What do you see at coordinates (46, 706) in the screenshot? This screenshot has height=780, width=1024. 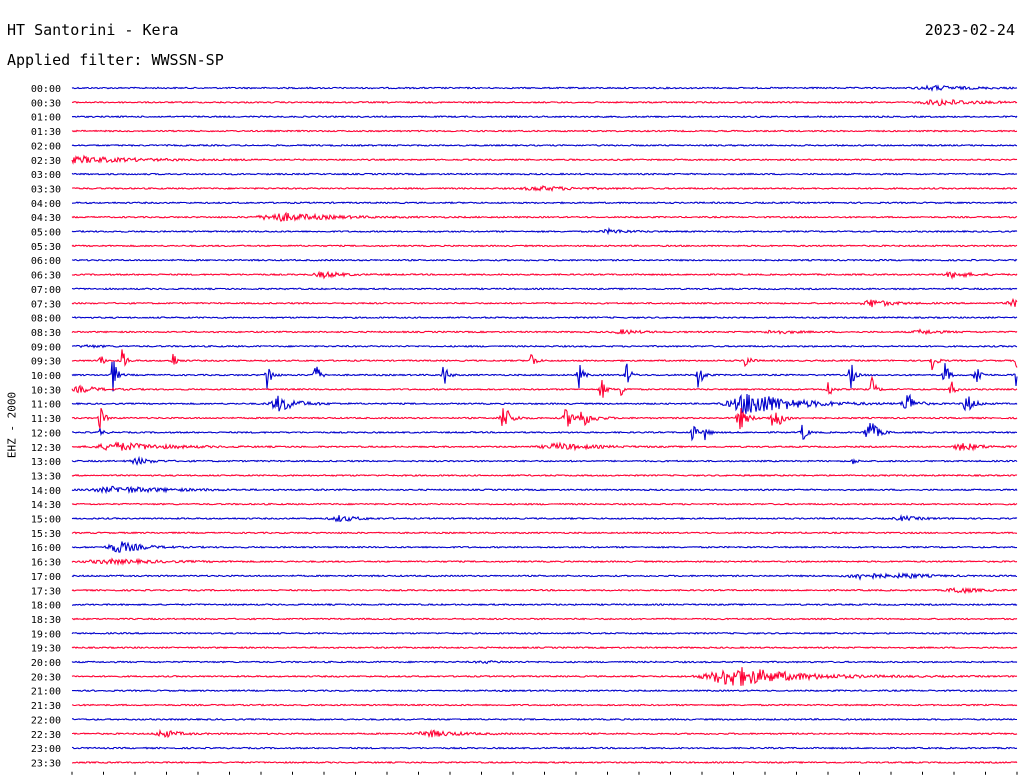 I see `hour-label: 21:30` at bounding box center [46, 706].